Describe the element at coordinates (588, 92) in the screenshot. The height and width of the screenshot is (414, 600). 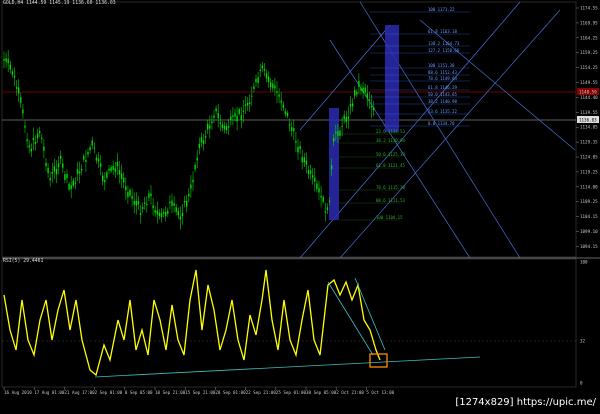
I see `red-price-label: 1148.59` at that location.